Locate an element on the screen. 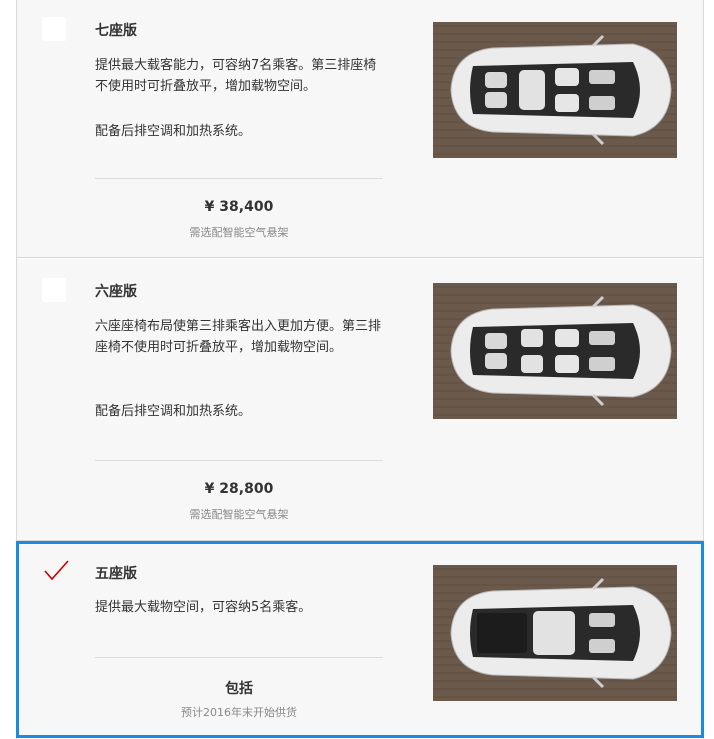  option-description: 提供最大载客能力，可容纳7名乘客。第三排座椅不使用时可折叠放平，增加载物空间。 is located at coordinates (236, 76).